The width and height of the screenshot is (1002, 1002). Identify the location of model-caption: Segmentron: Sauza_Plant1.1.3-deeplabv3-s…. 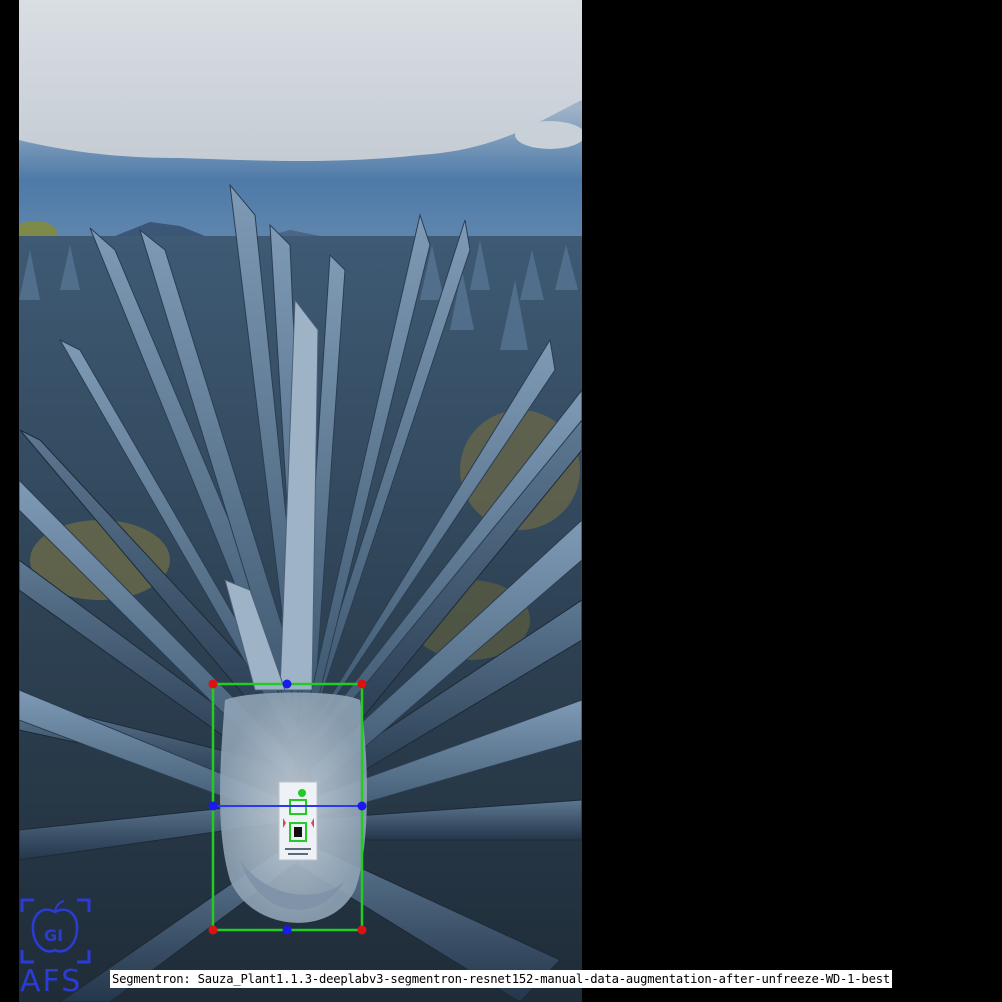
(501, 979).